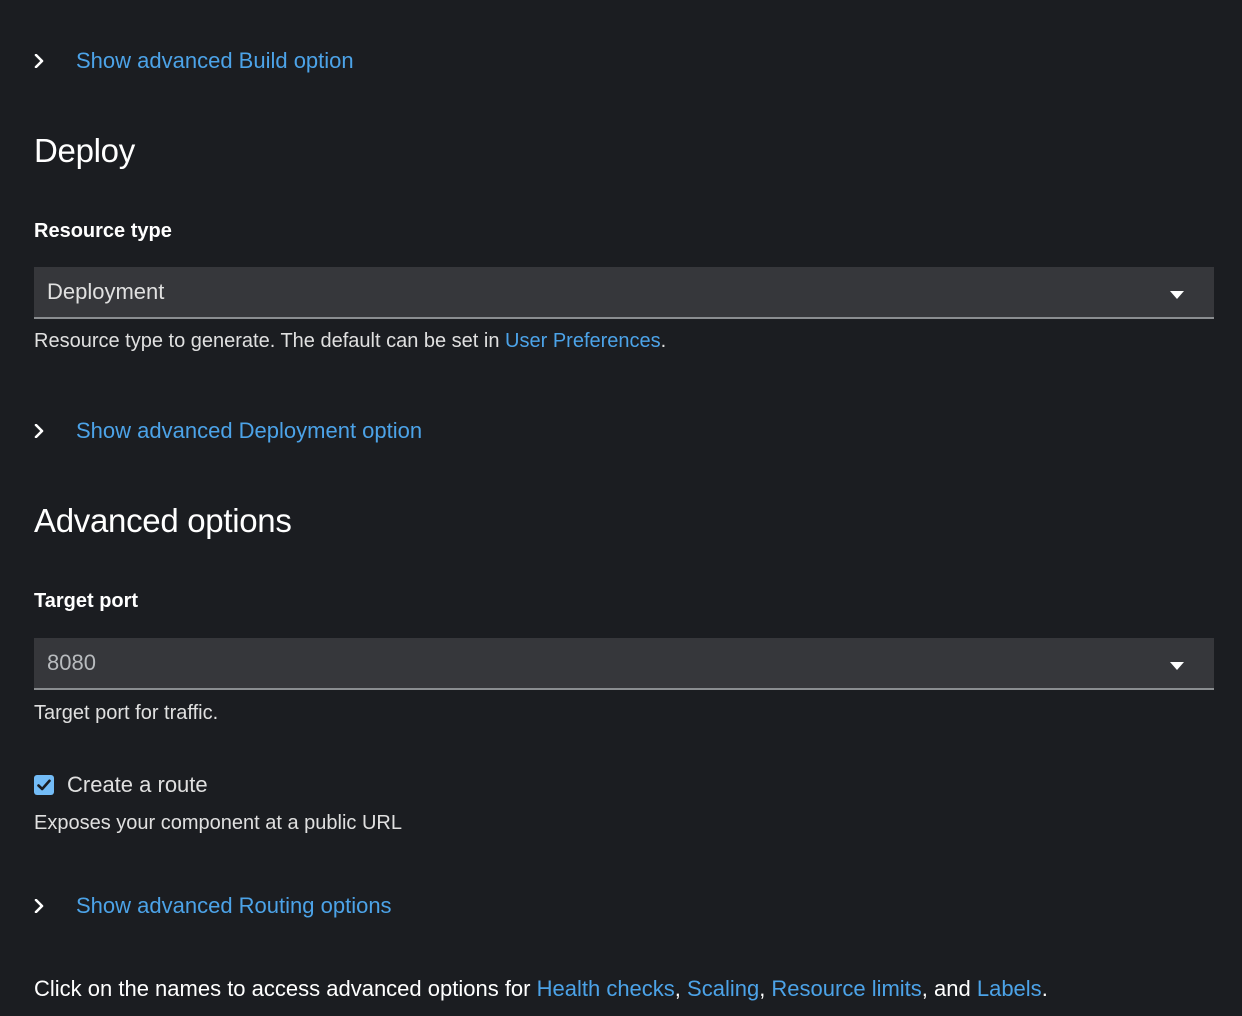 The height and width of the screenshot is (1016, 1242). I want to click on resource-type-select: Deployment, so click(624, 293).